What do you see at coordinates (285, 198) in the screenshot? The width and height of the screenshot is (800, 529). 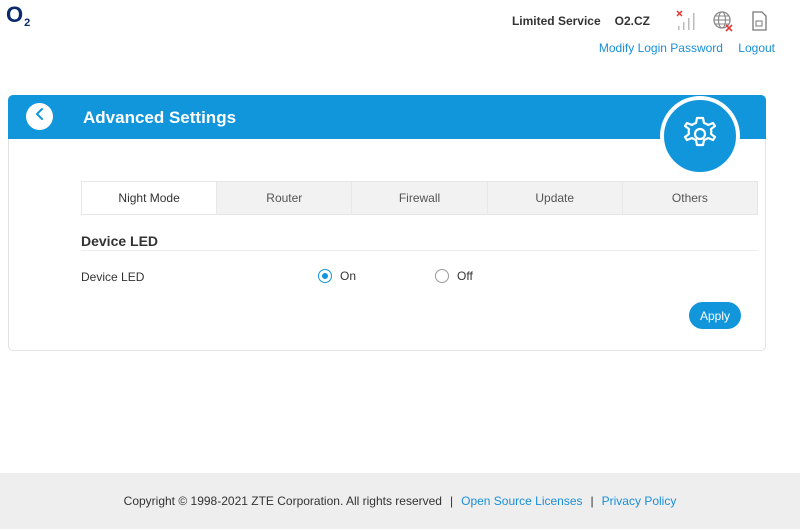 I see `tab-router: Router` at bounding box center [285, 198].